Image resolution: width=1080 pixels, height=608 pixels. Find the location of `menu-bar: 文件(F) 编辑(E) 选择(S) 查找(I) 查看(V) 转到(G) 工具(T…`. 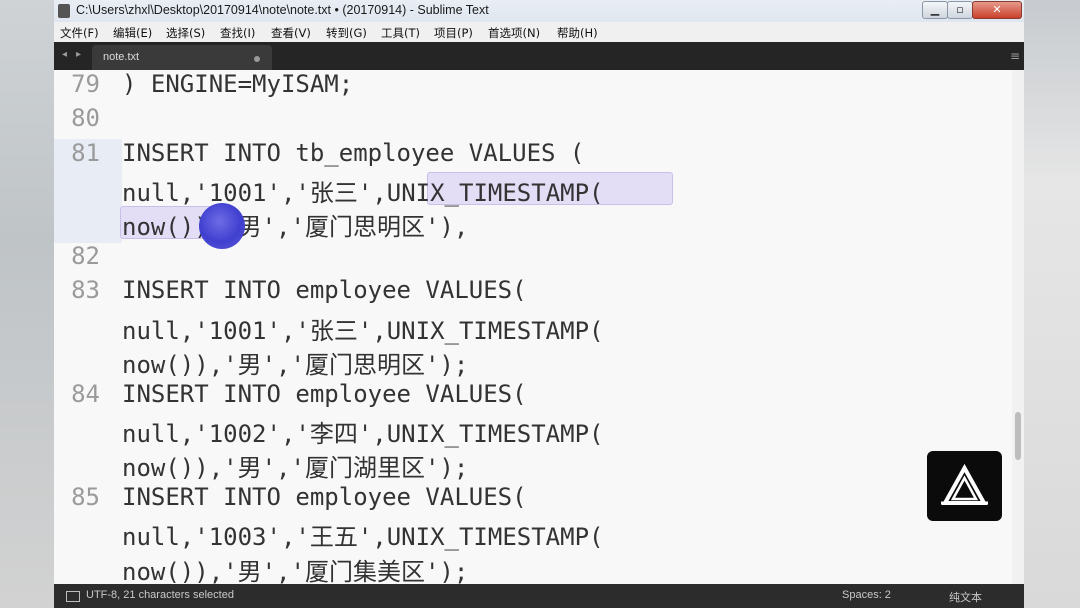

menu-bar: 文件(F) 编辑(E) 选择(S) 查找(I) 查看(V) 转到(G) 工具(T… is located at coordinates (539, 32).